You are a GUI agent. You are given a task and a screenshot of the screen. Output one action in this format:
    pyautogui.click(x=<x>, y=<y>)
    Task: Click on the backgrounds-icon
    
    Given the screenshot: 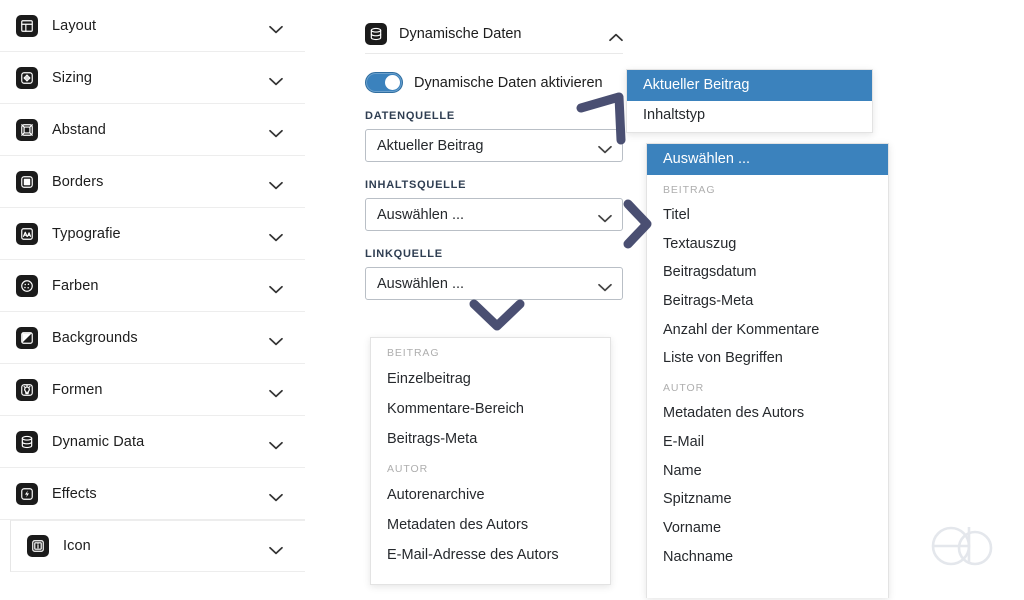 What is the action you would take?
    pyautogui.click(x=27, y=337)
    